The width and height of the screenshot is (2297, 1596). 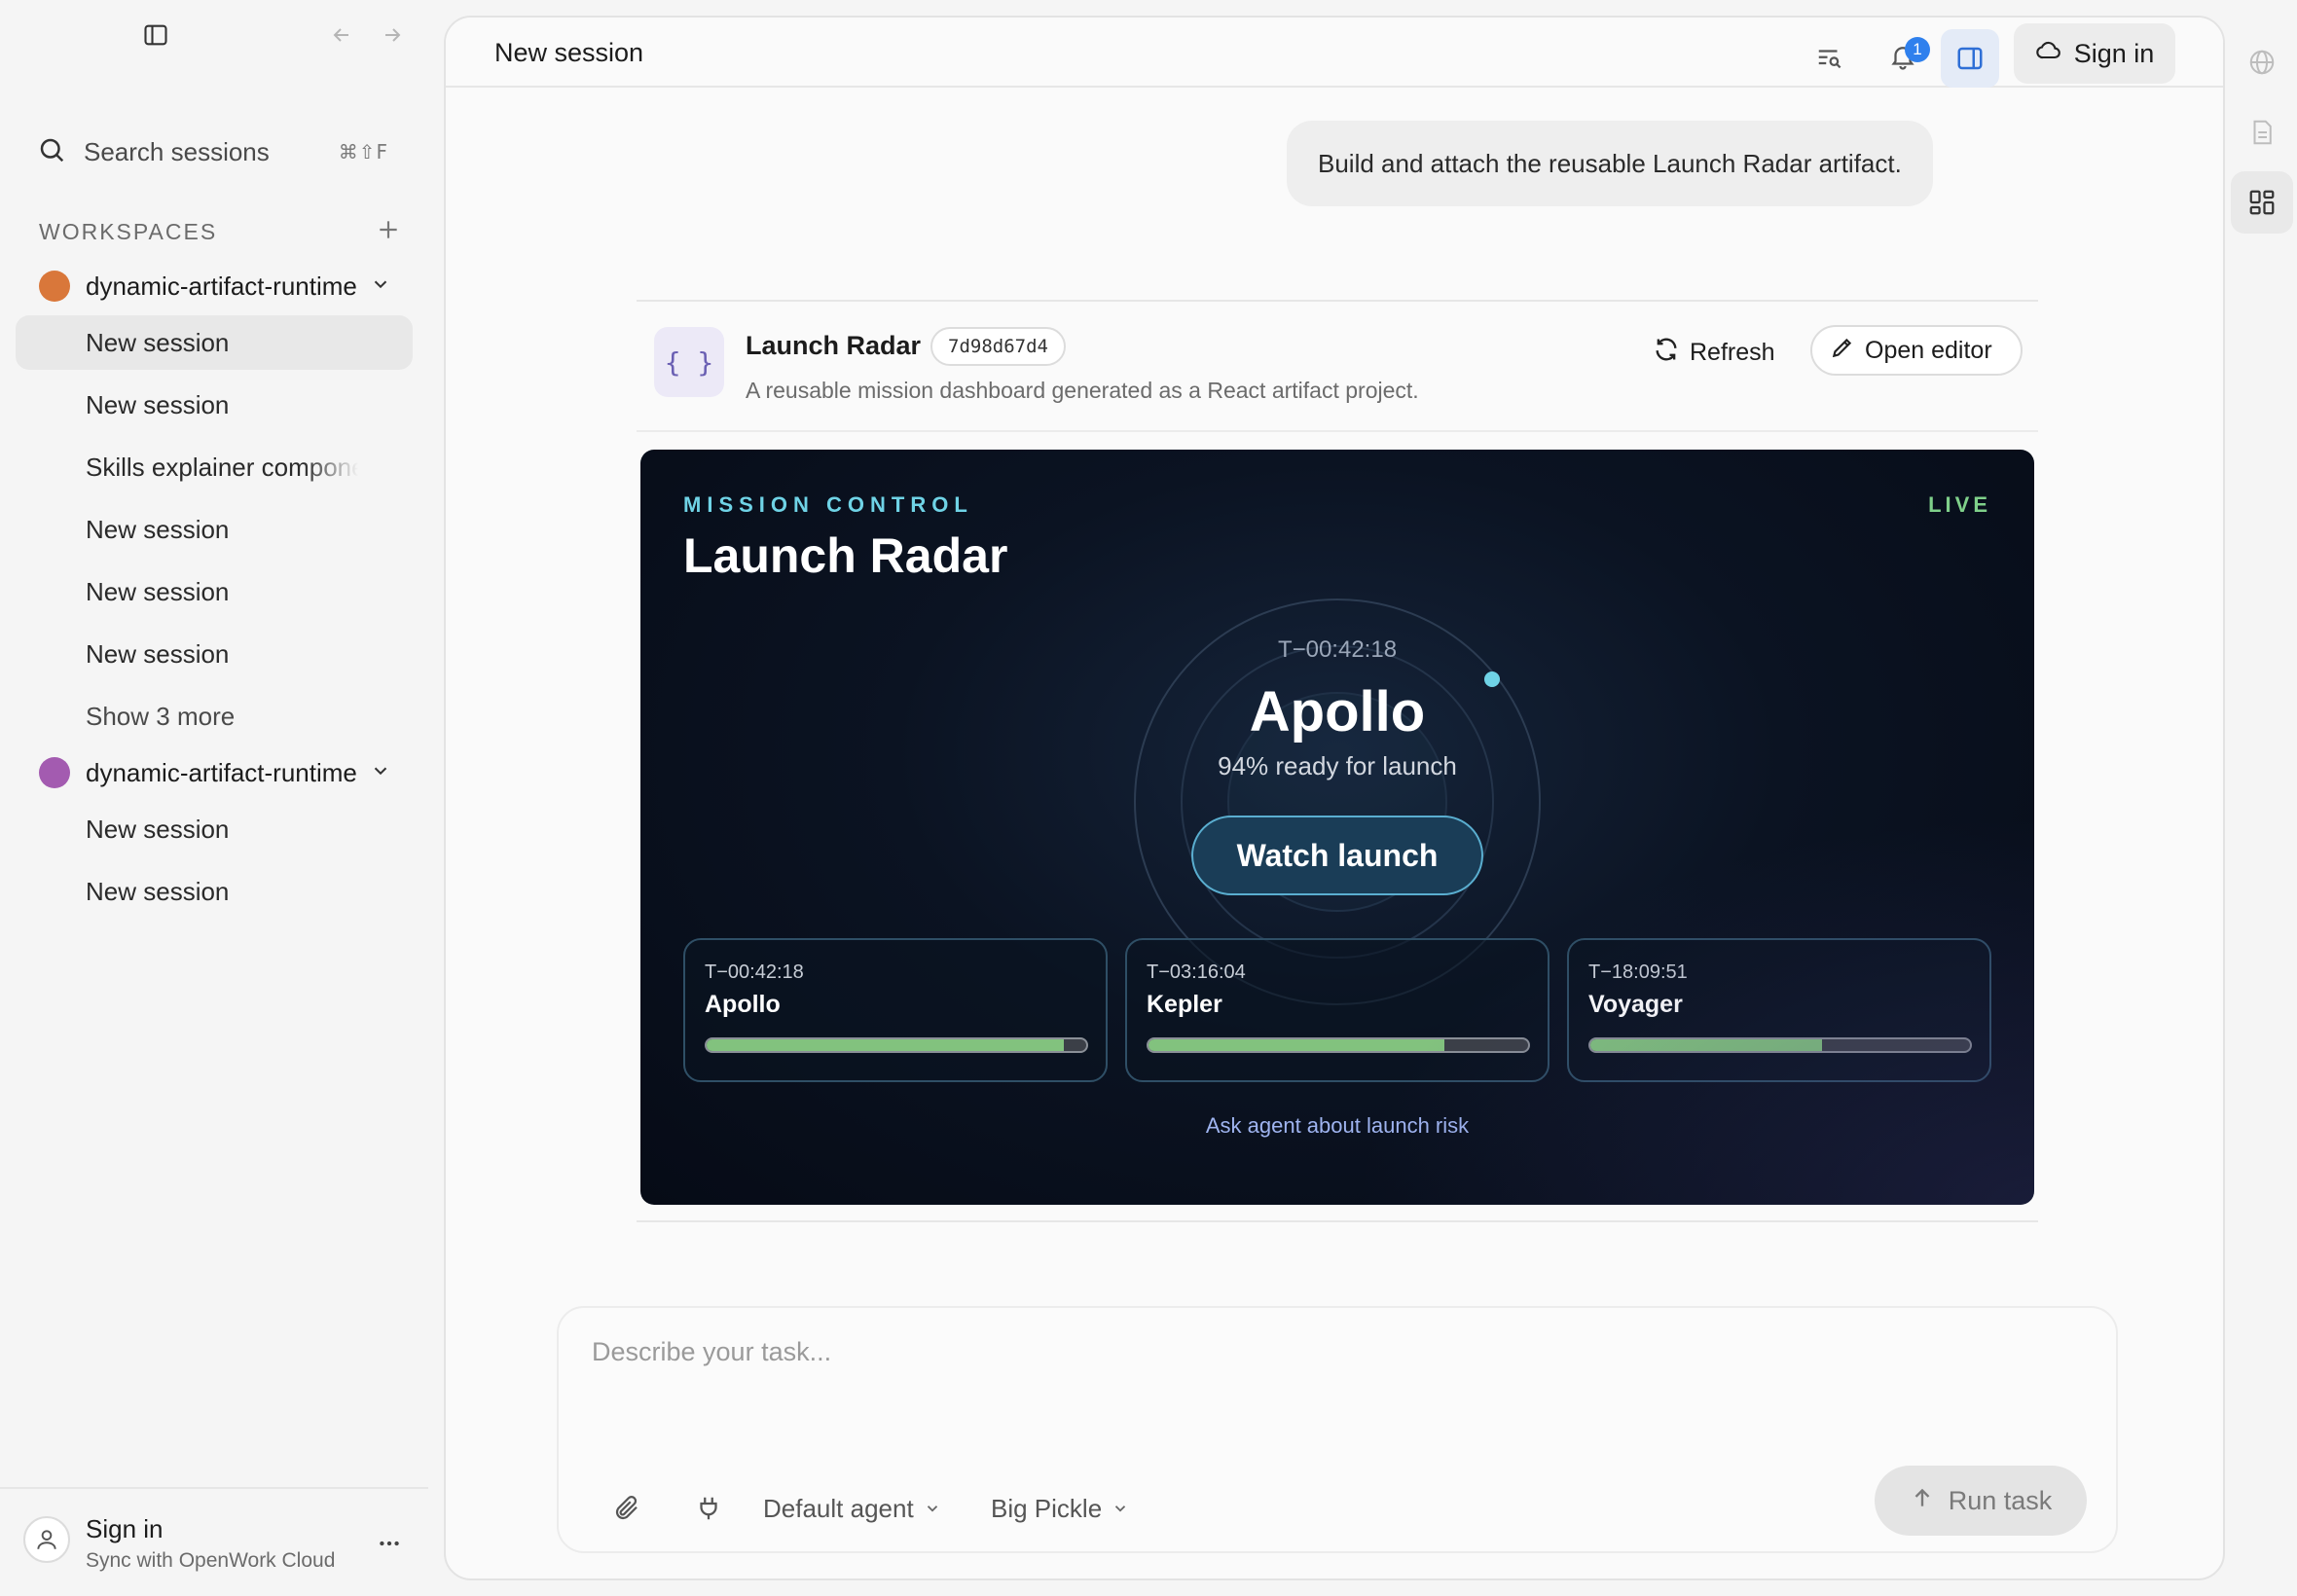 I want to click on cloud-icon, so click(x=2048, y=54).